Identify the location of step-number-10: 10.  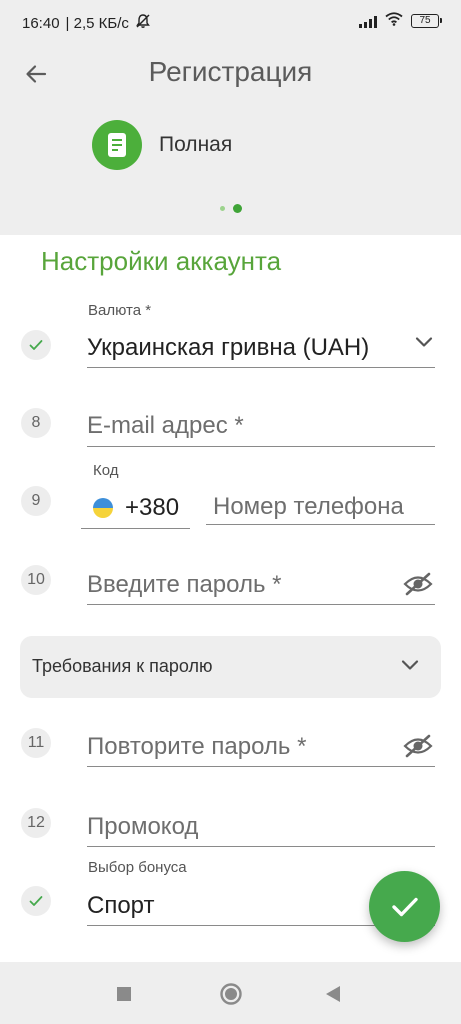
(36, 580).